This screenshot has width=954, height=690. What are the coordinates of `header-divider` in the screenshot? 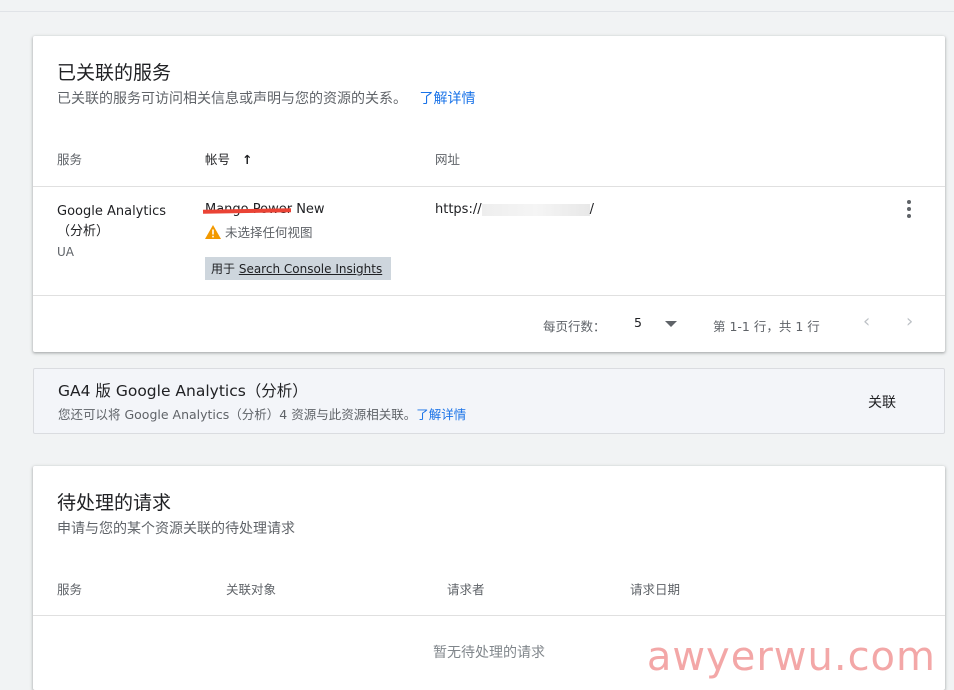 It's located at (489, 186).